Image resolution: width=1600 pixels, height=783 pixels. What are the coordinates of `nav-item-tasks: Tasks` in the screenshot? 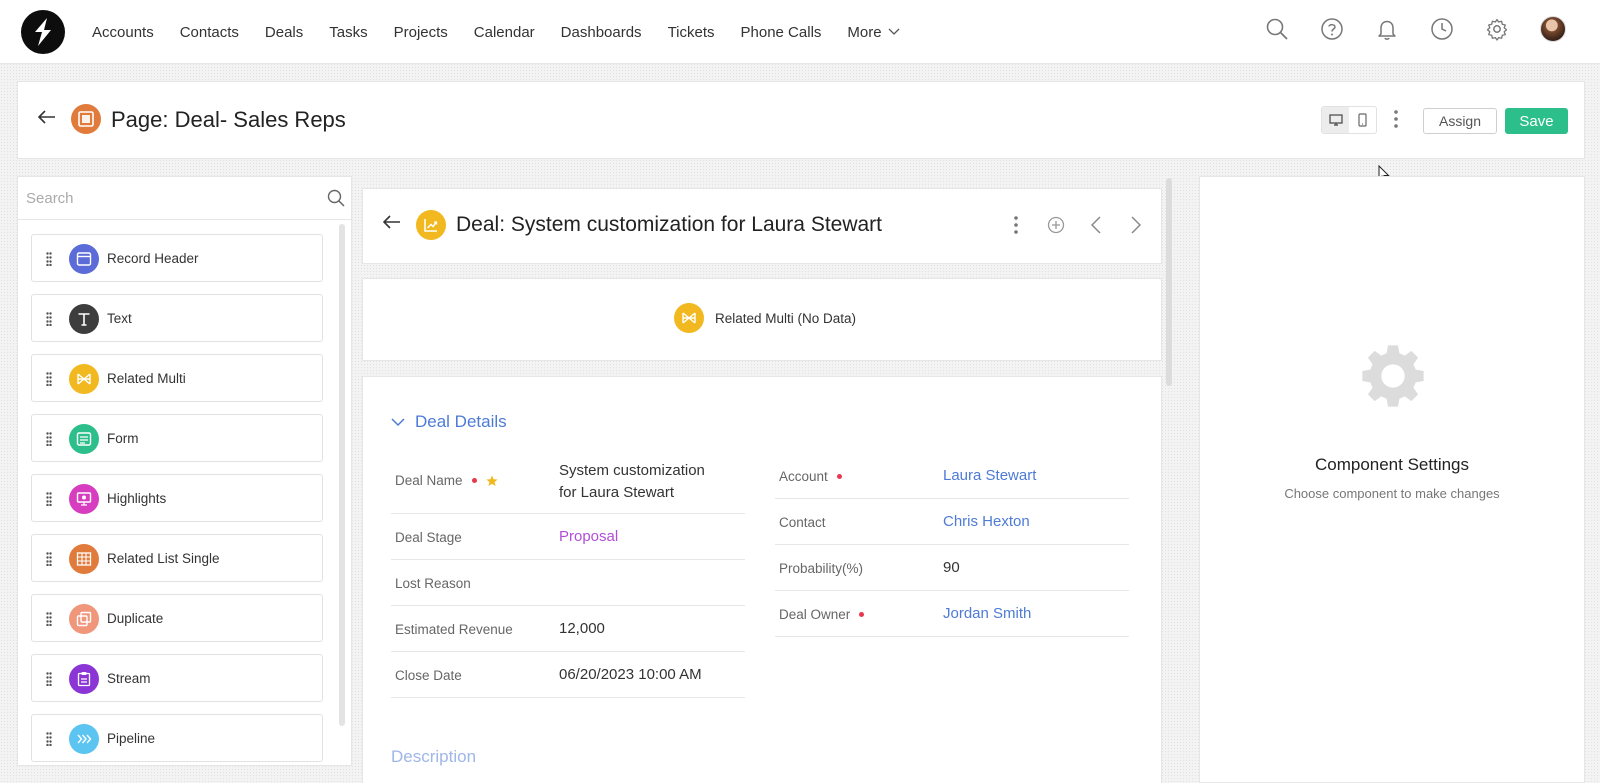 It's located at (348, 32).